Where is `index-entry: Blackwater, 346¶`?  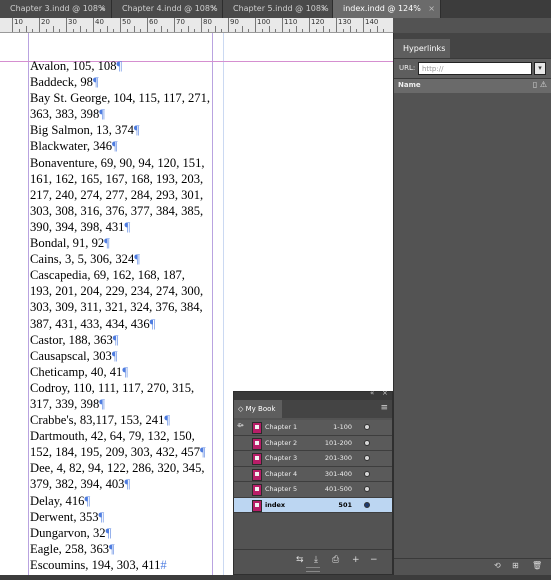
index-entry: Blackwater, 346¶ is located at coordinates (121, 146).